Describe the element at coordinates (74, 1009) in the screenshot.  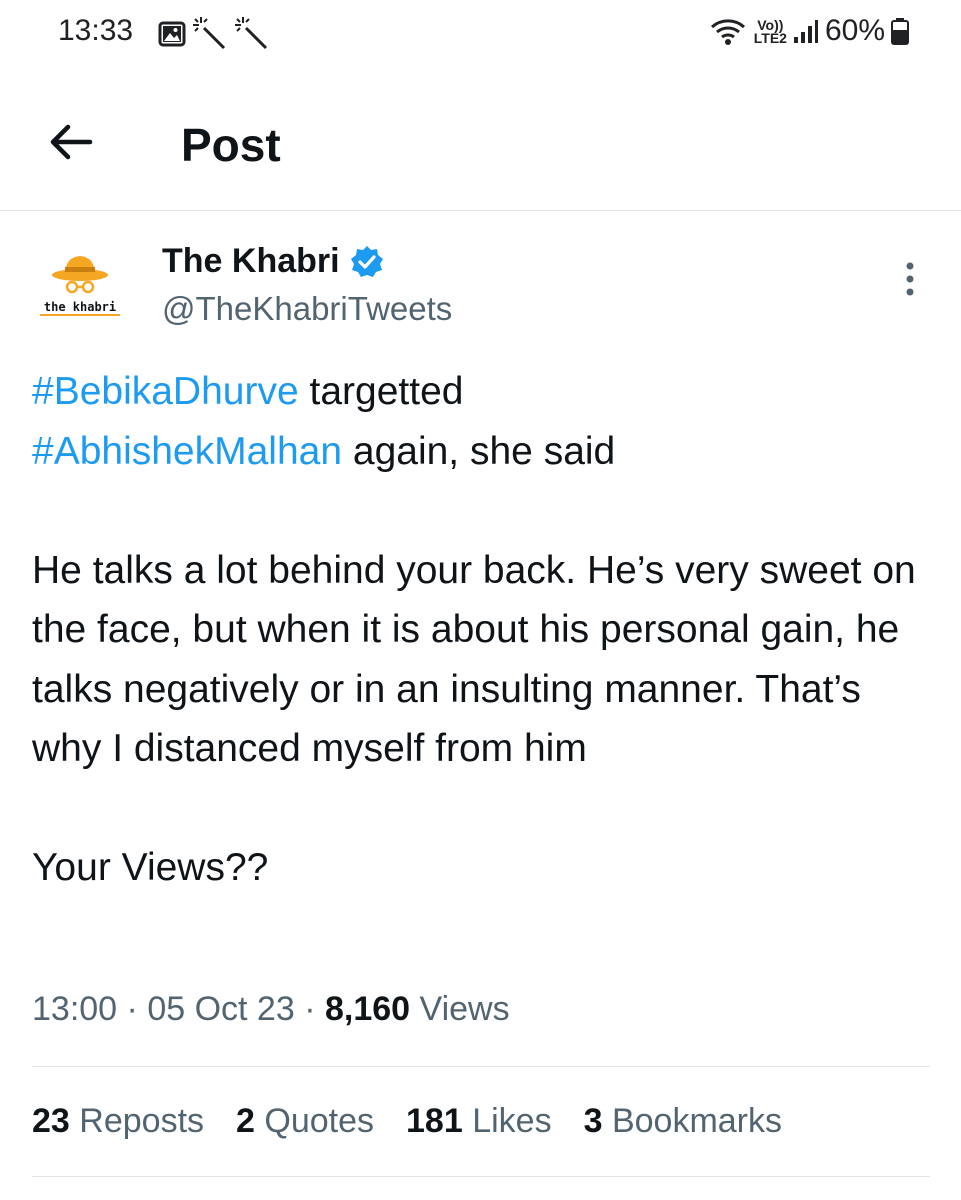
I see `post-time: 13:00` at that location.